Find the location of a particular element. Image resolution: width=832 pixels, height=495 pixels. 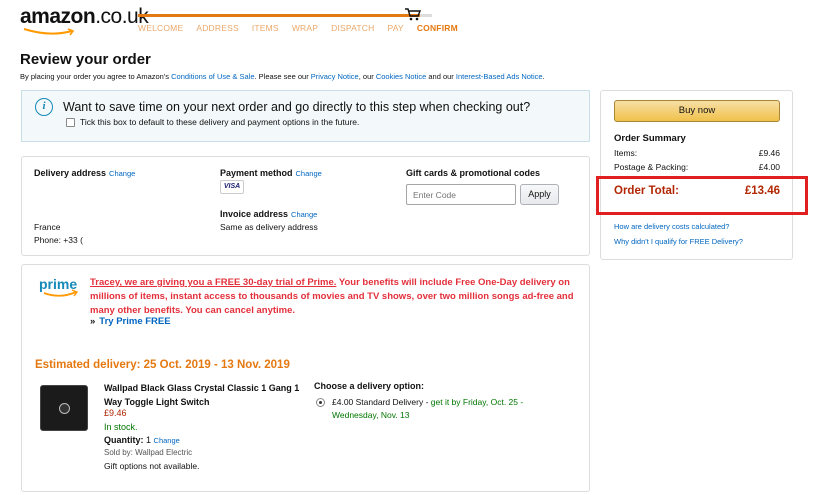

promo-code-input is located at coordinates (461, 194).